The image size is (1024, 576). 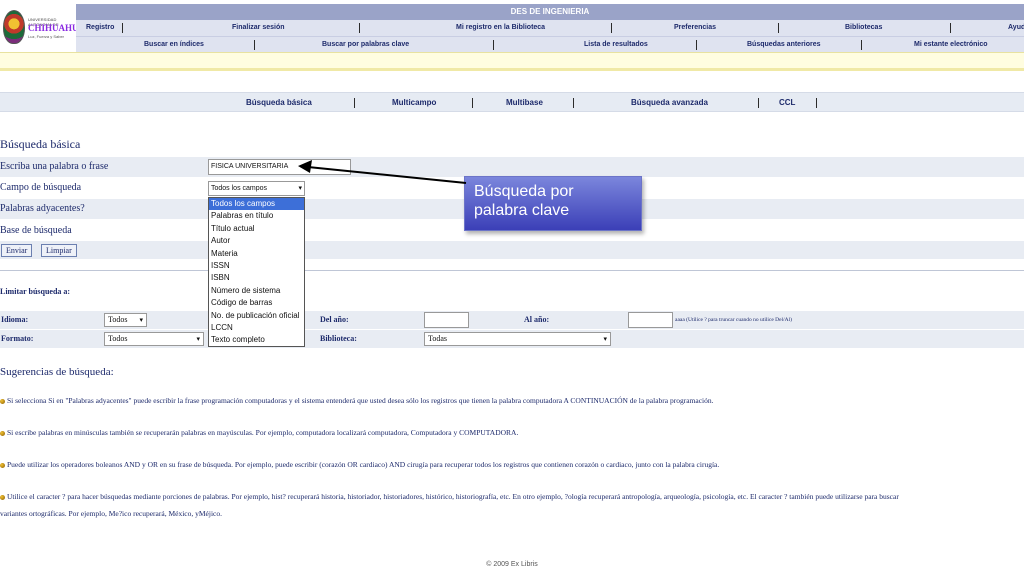 I want to click on callout-arrow, so click(x=382, y=172).